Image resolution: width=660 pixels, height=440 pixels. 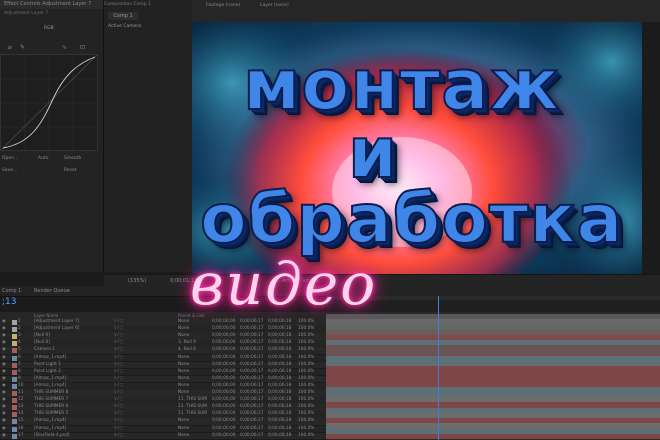 I want to click on layer-name: THIS SUMMER 8, so click(x=51, y=393).